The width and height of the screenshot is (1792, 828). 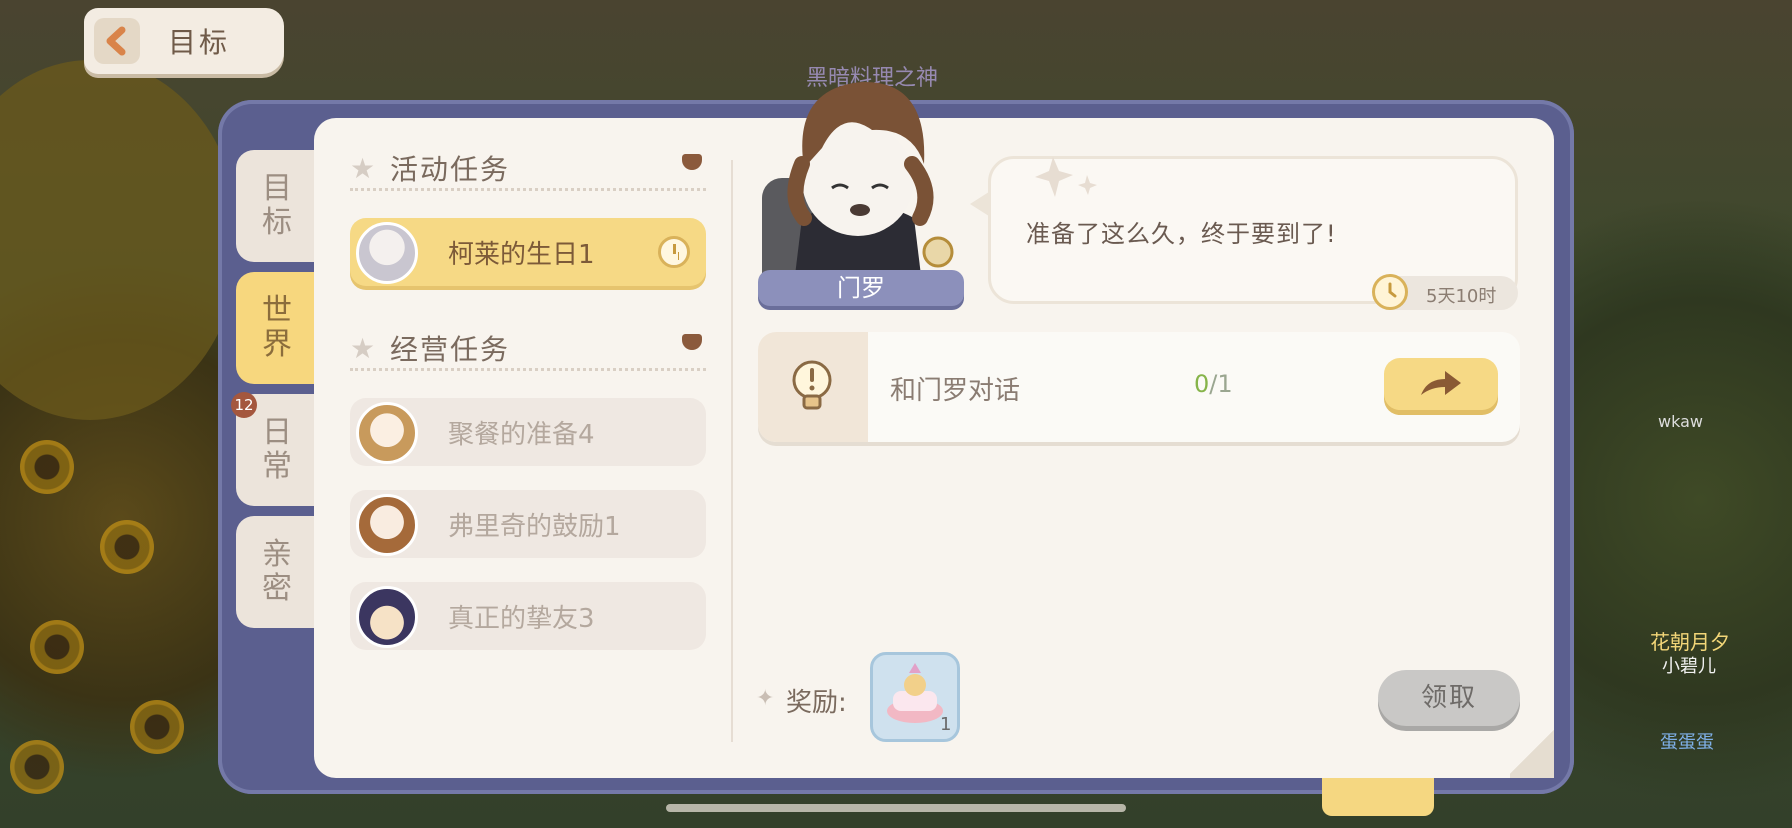 What do you see at coordinates (244, 405) in the screenshot?
I see `daily-count-badge: 12` at bounding box center [244, 405].